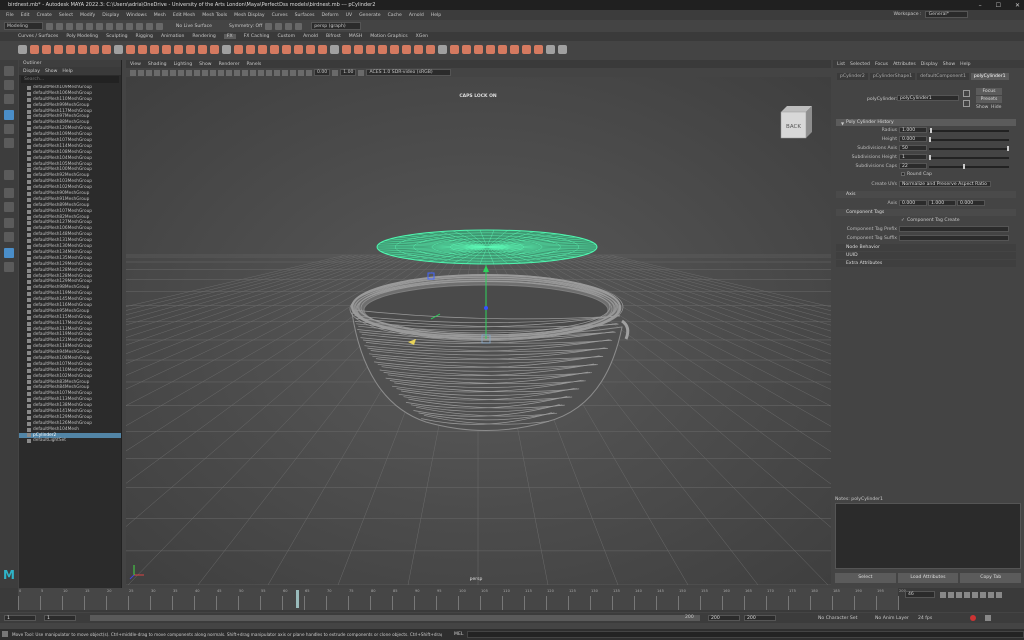 The height and width of the screenshot is (640, 1024). What do you see at coordinates (991, 595) in the screenshot?
I see `step-forward-key-icon` at bounding box center [991, 595].